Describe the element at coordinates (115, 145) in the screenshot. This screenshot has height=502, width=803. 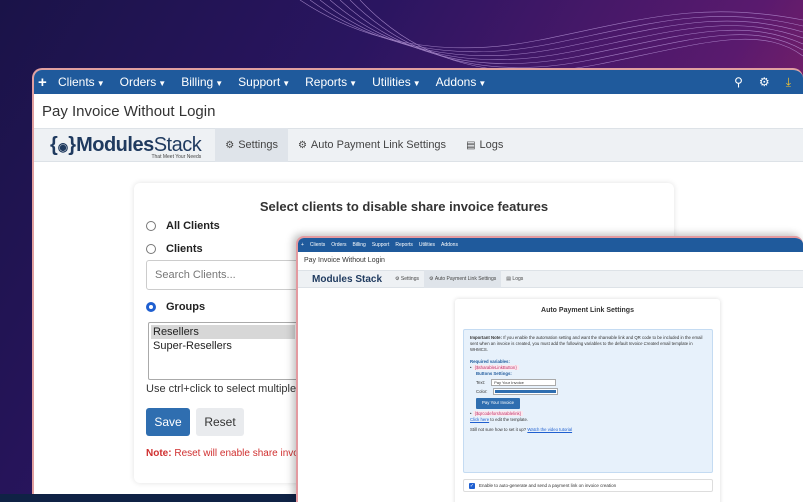
I see `logo-main: Modules` at that location.